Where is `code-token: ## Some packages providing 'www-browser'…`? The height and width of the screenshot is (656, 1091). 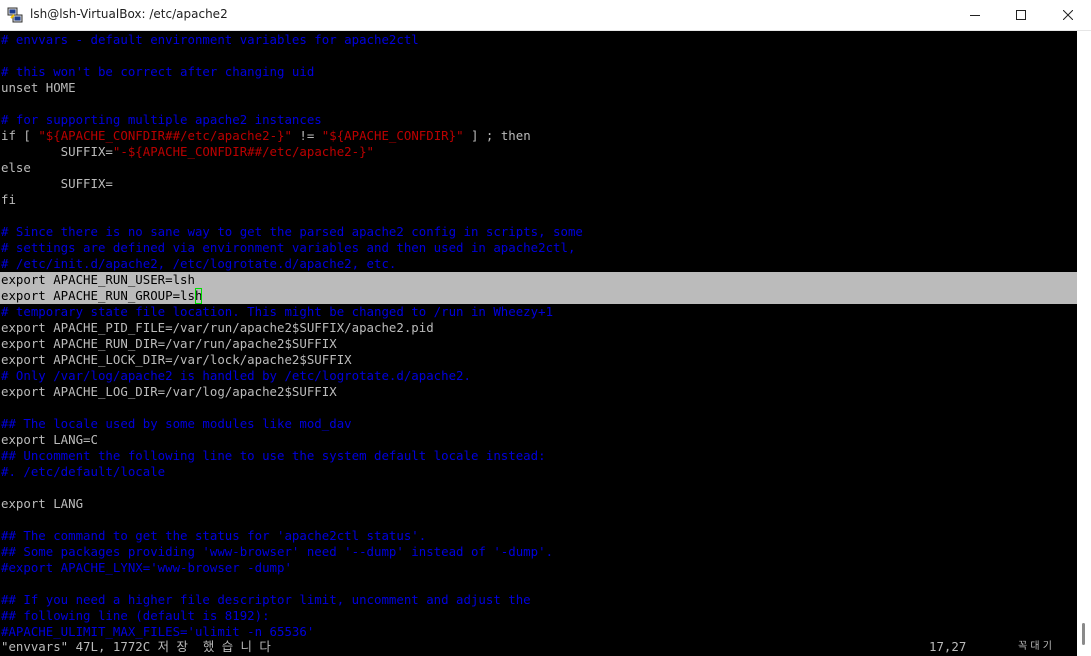
code-token: ## Some packages providing 'www-browser'… is located at coordinates (277, 551).